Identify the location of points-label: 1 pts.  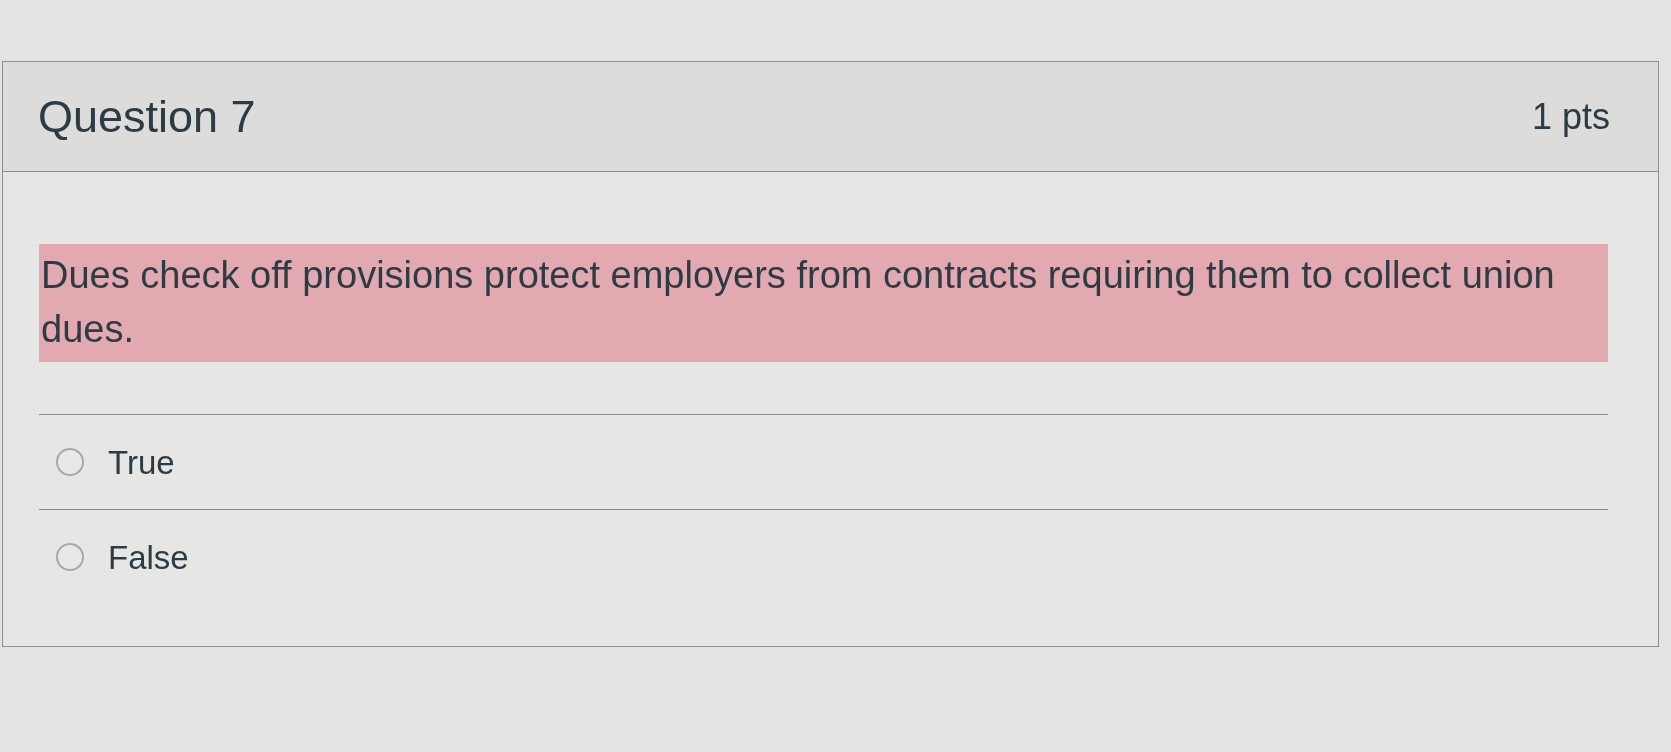
(1570, 116).